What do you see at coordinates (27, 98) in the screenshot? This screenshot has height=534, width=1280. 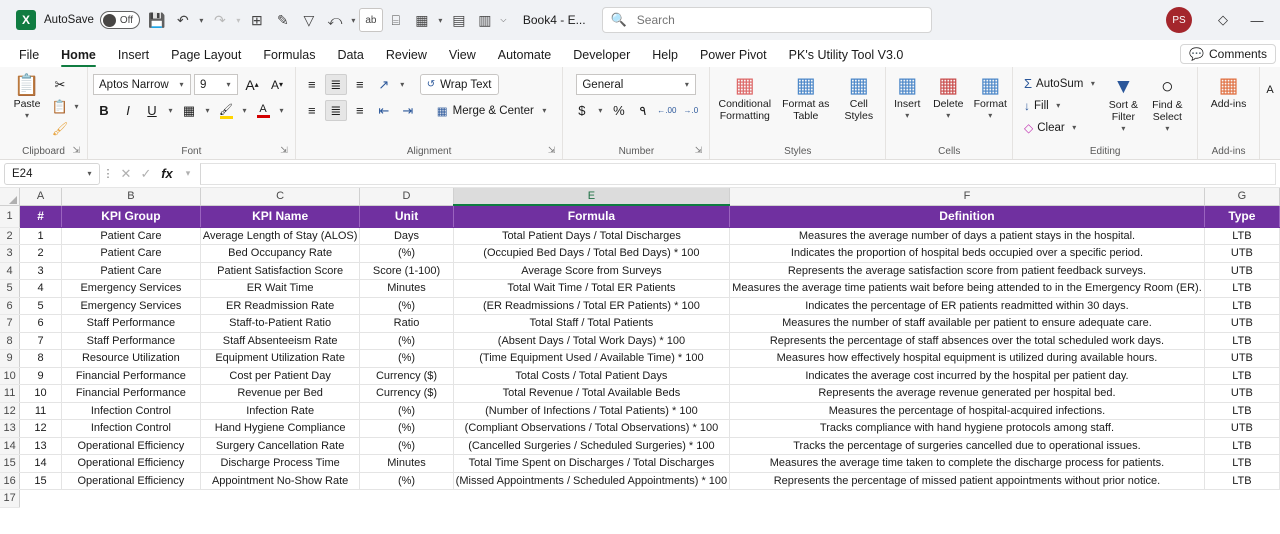 I see `paste-button: 📋 Paste ▾` at bounding box center [27, 98].